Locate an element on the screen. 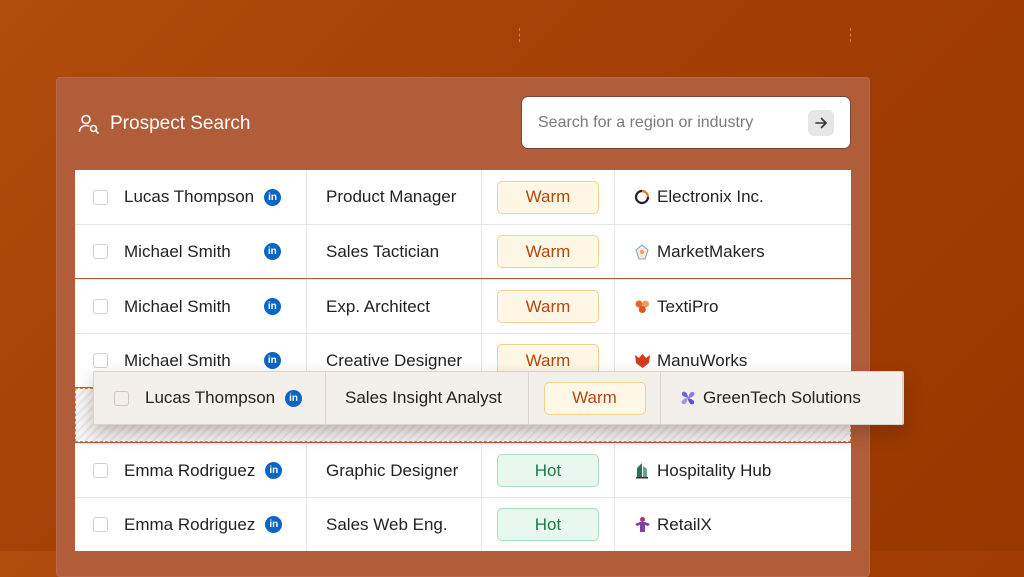 This screenshot has width=1024, height=577. search-submit-button is located at coordinates (821, 122).